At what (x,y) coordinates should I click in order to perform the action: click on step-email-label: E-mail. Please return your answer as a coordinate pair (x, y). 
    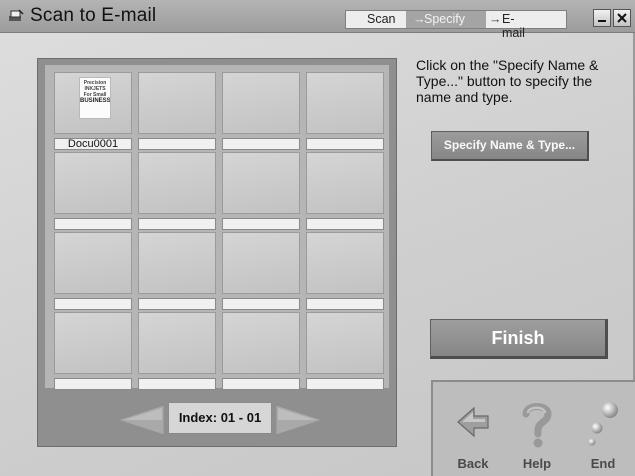
    Looking at the image, I should click on (513, 26).